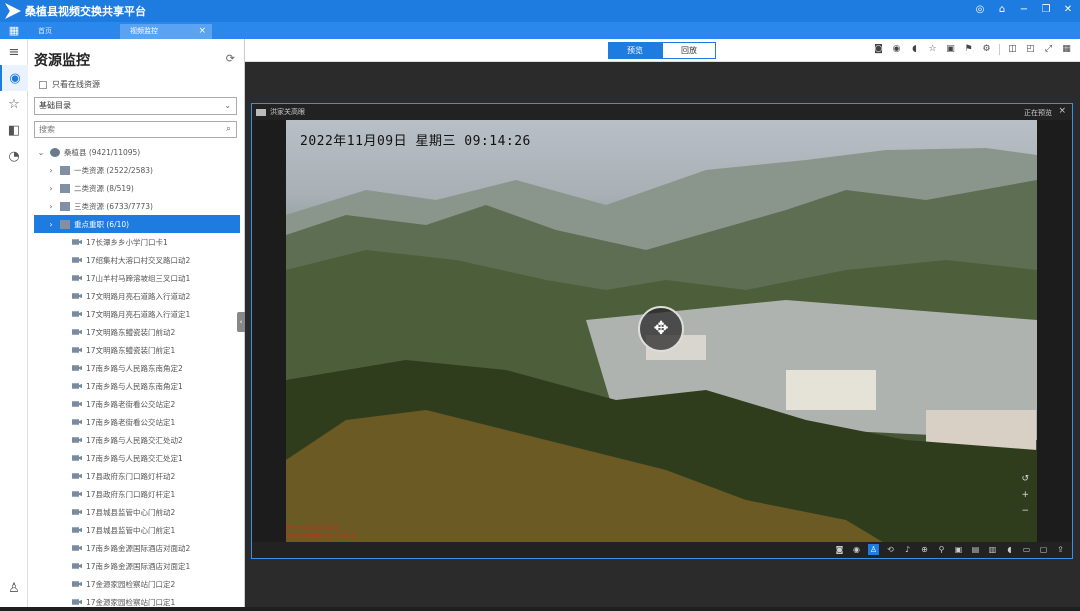  I want to click on camera-item: 17县政府东门口路灯杆定1, so click(136, 494).